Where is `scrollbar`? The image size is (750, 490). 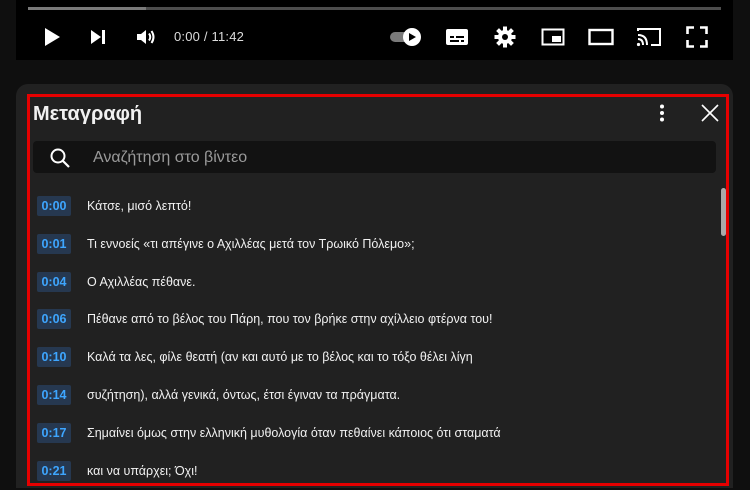 scrollbar is located at coordinates (723, 212).